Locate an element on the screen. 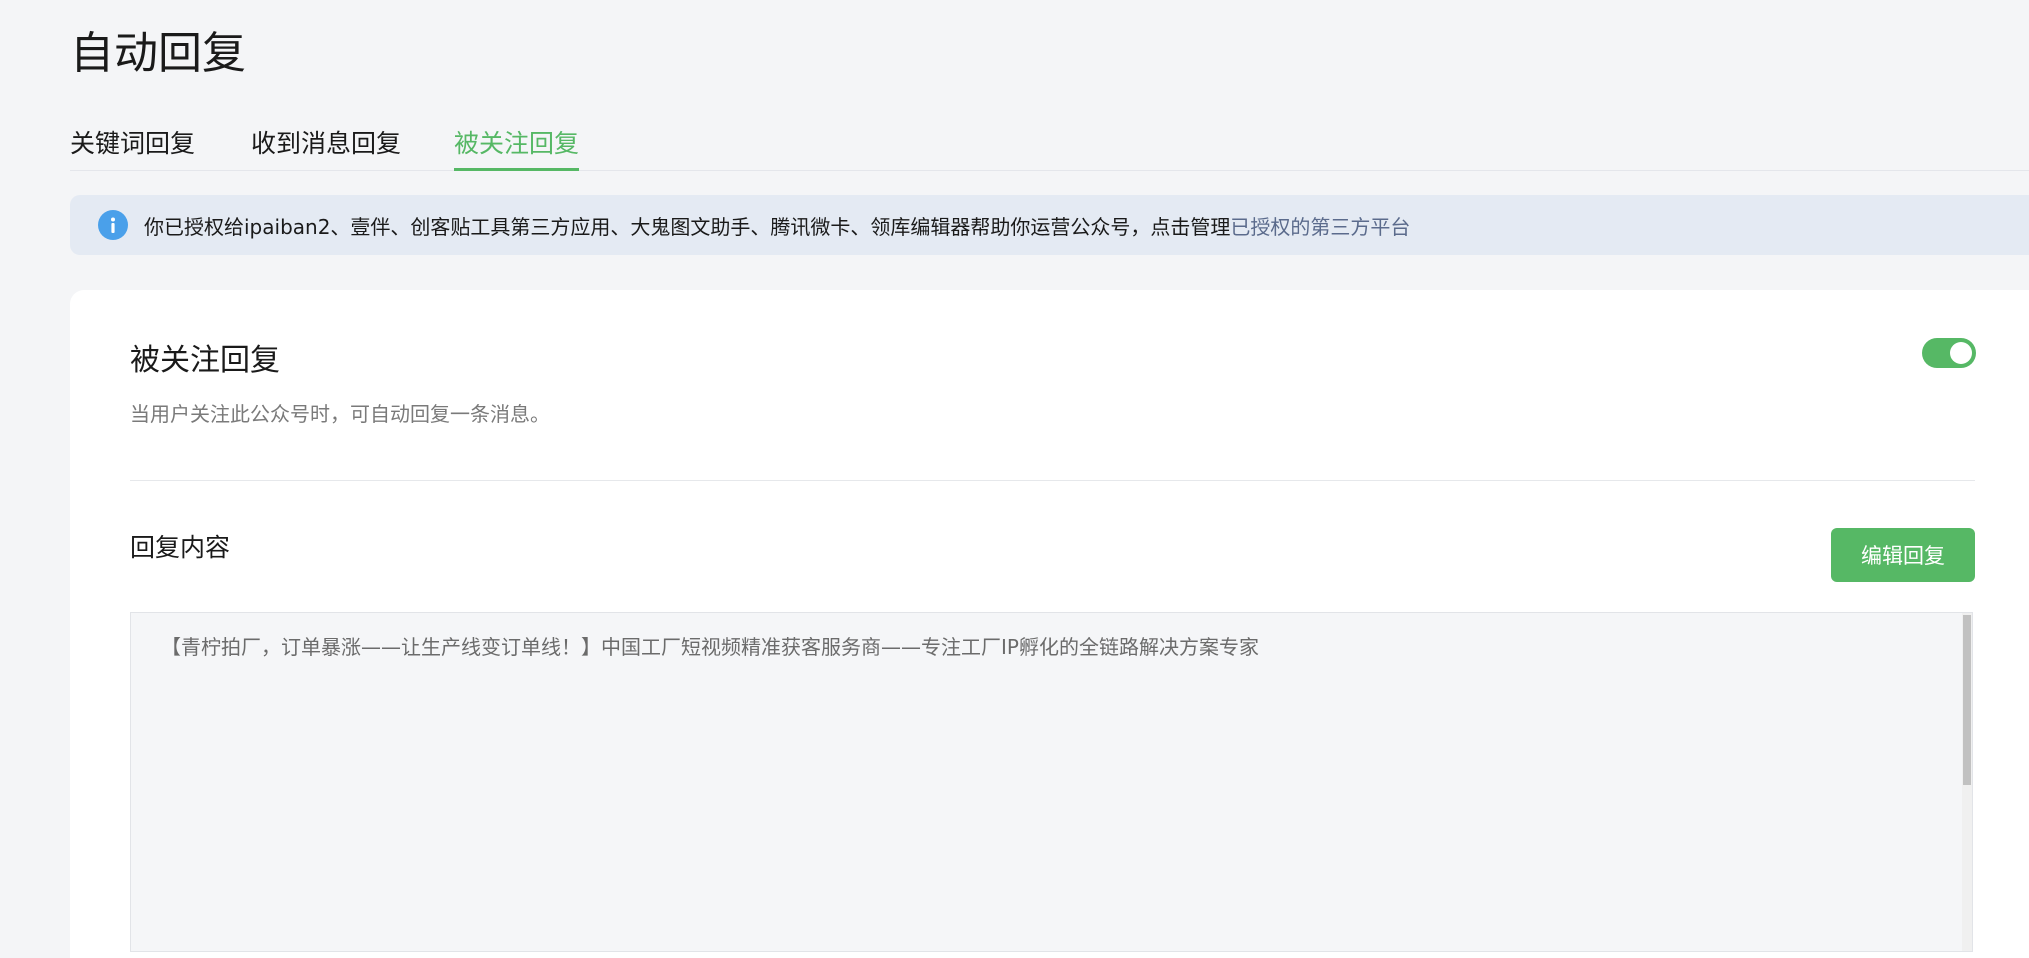 This screenshot has width=2029, height=958. follow-reply-toggle is located at coordinates (1949, 353).